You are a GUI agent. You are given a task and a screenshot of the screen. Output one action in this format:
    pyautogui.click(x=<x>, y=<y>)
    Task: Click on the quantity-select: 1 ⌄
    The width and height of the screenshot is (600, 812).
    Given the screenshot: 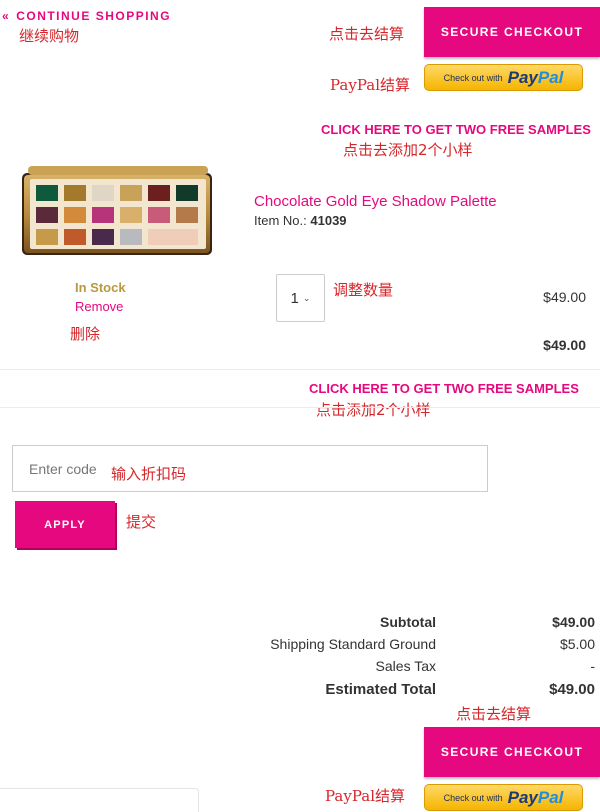 What is the action you would take?
    pyautogui.click(x=300, y=298)
    